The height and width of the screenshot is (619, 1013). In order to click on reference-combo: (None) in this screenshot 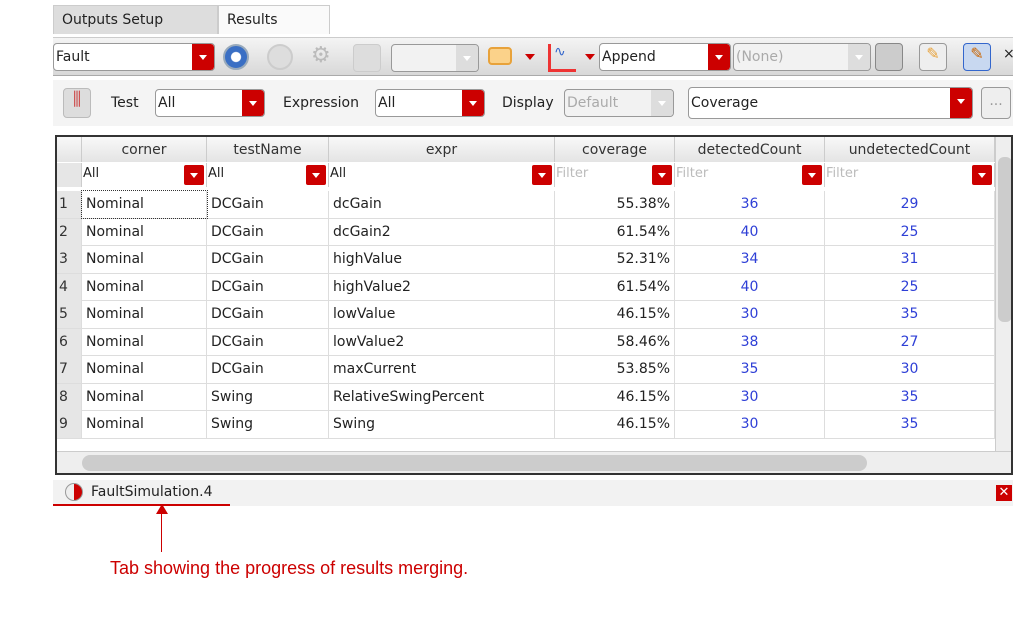, I will do `click(802, 57)`.